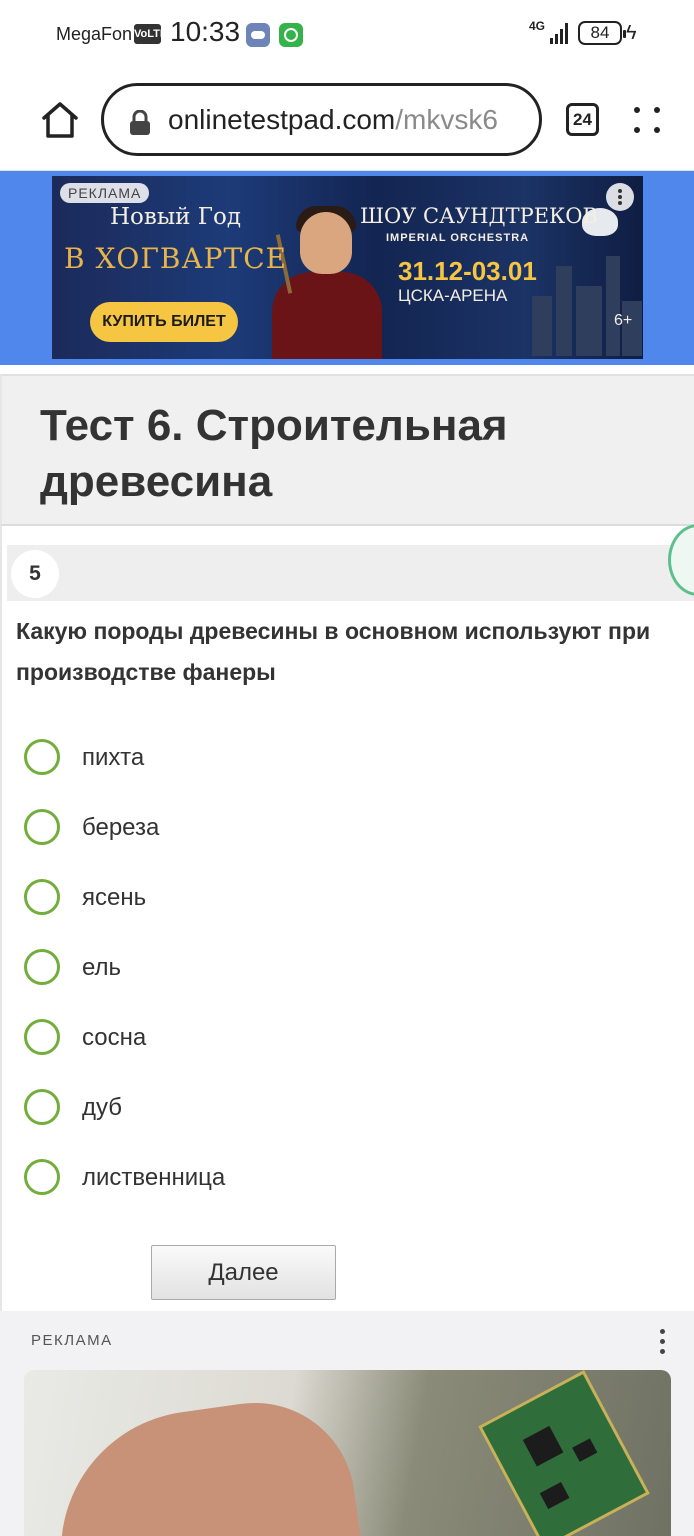 The image size is (694, 1536). Describe the element at coordinates (282, 119) in the screenshot. I see `url-domain: onlinetestpad.com` at that location.